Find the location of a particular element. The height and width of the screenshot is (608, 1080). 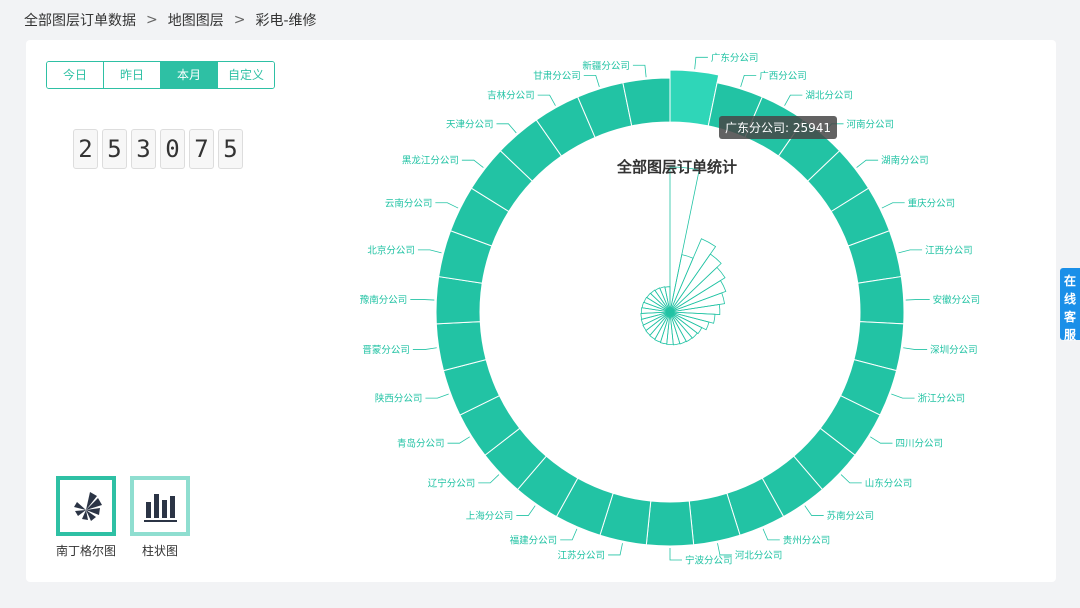

category-label: 陕西分公司 is located at coordinates (399, 399).